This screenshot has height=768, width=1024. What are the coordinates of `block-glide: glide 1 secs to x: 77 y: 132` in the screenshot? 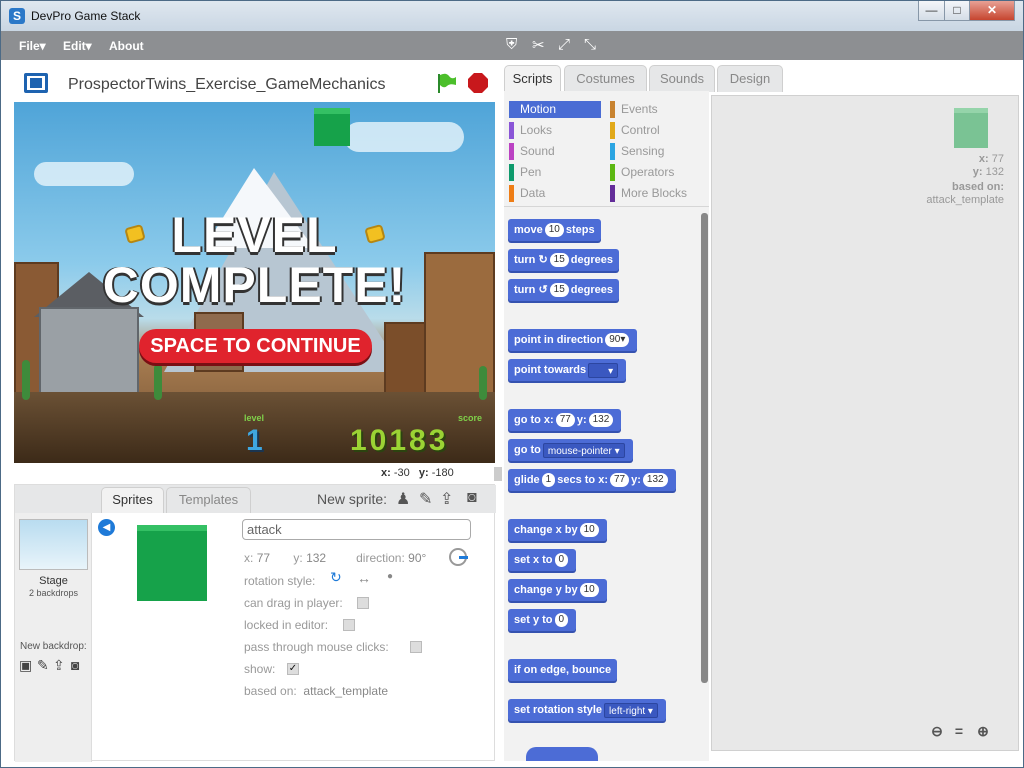 It's located at (592, 480).